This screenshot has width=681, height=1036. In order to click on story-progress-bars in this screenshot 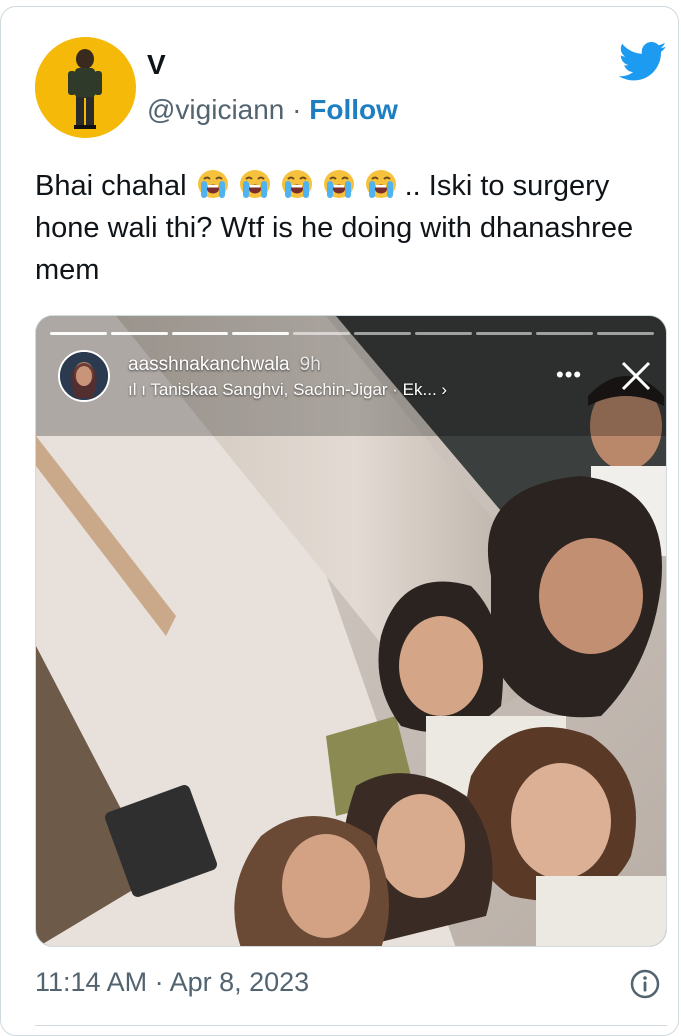, I will do `click(352, 333)`.